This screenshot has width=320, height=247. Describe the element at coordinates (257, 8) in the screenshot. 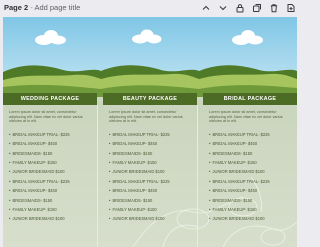

I see `duplicate-icon` at that location.